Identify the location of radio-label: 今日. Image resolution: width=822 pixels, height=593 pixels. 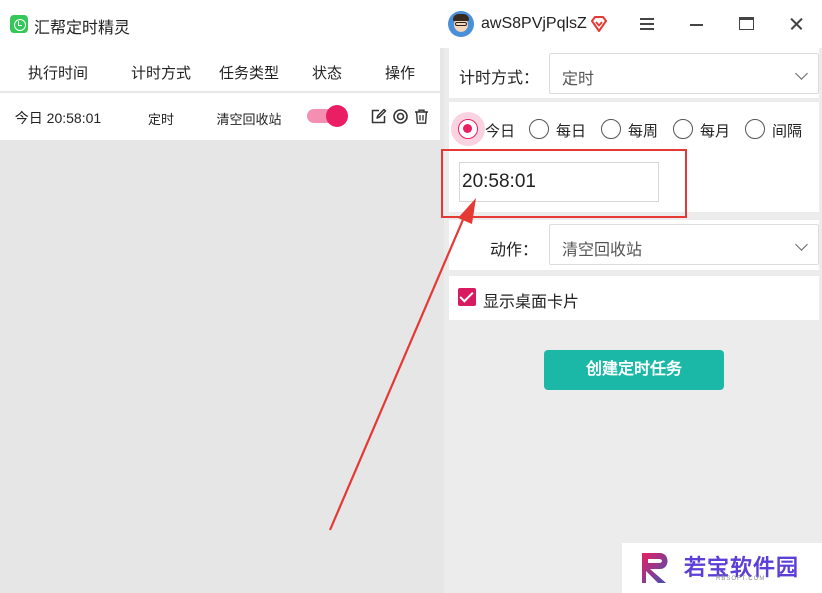
(500, 131).